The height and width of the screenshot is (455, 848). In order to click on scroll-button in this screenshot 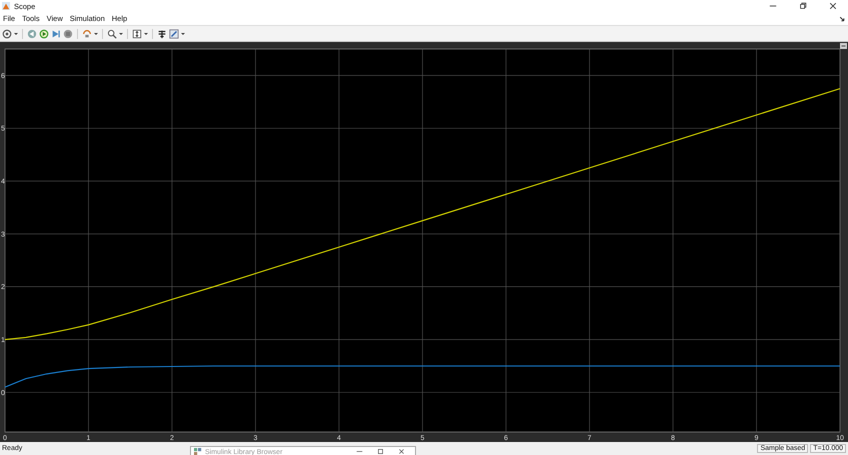, I will do `click(843, 46)`.